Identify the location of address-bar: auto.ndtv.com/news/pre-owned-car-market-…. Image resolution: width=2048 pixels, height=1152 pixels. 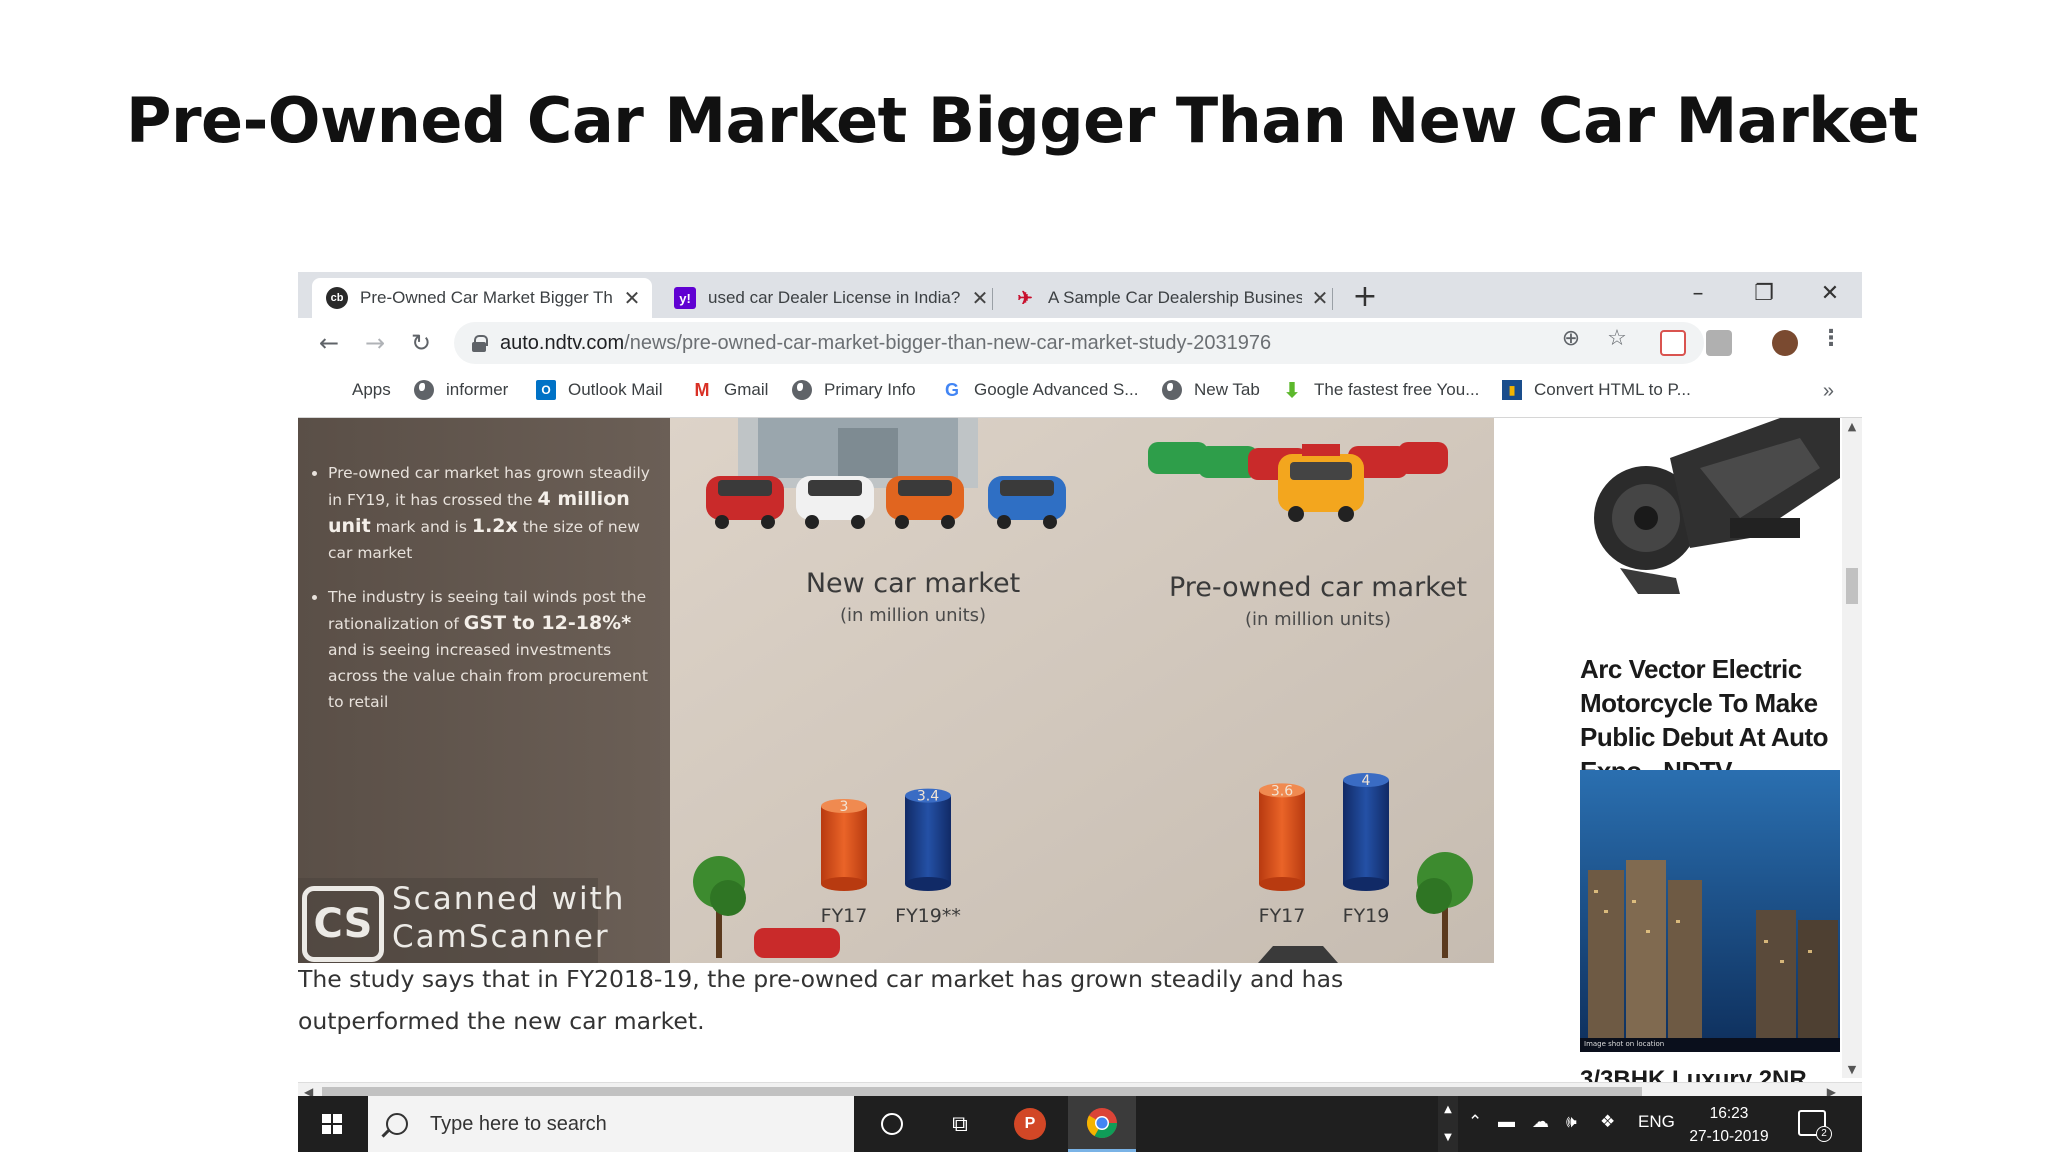
(1079, 343).